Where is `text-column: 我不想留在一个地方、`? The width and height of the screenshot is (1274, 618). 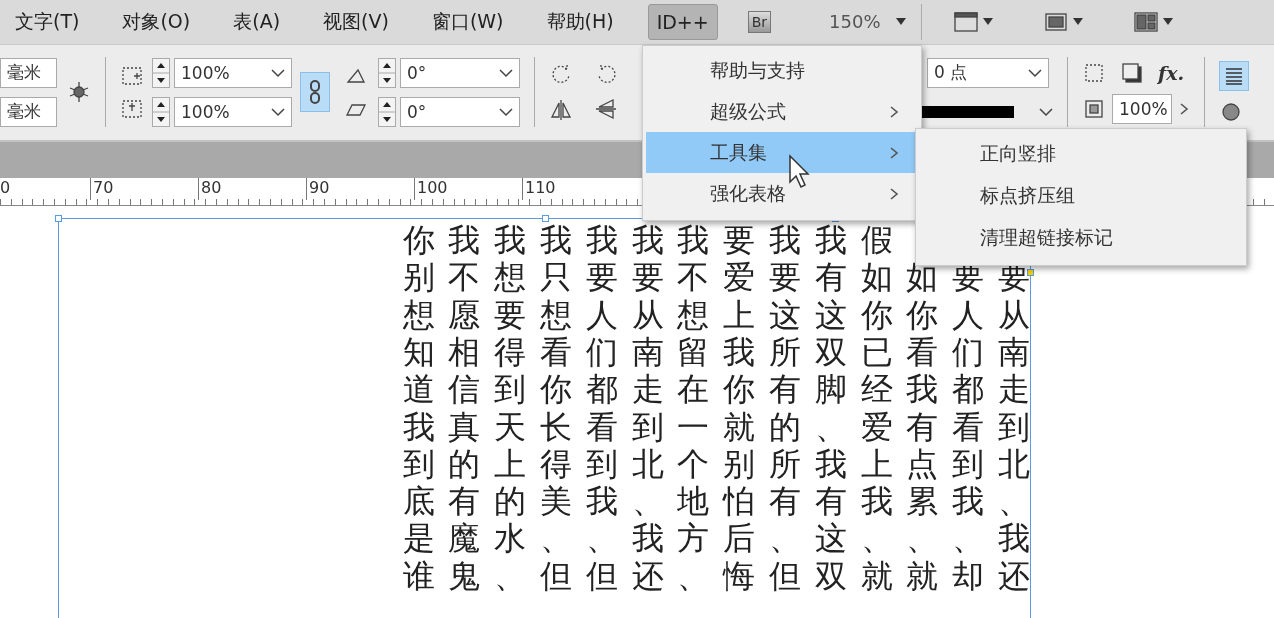
text-column: 我不想留在一个地方、 is located at coordinates (693, 408).